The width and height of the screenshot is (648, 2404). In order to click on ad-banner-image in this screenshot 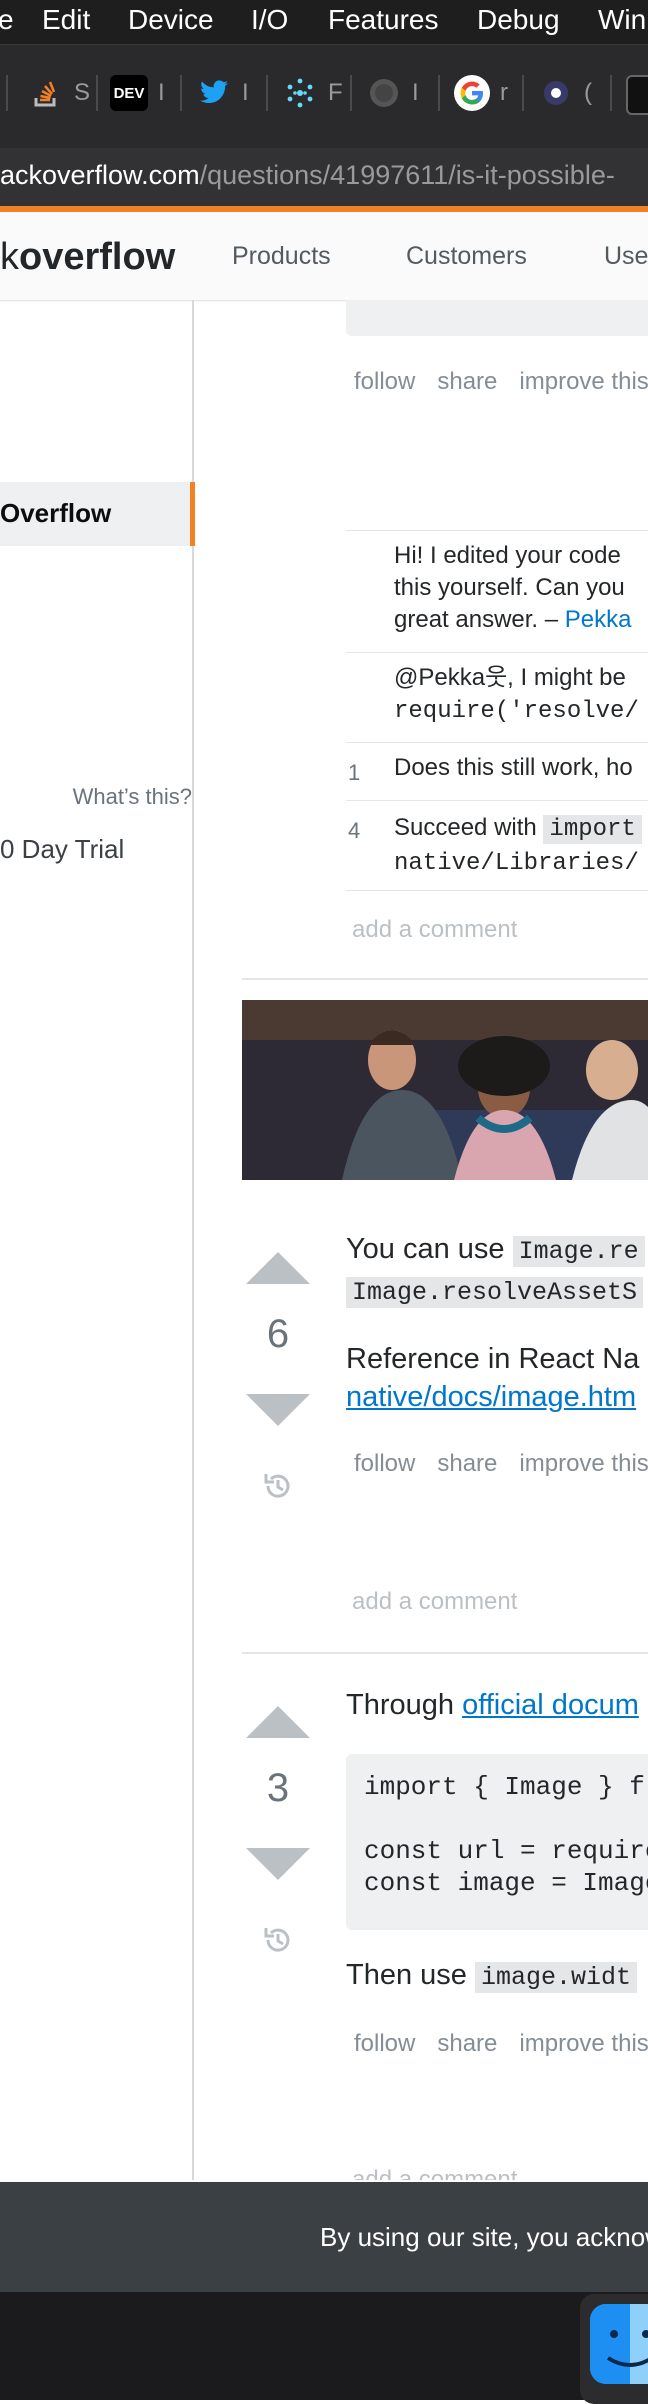, I will do `click(445, 1090)`.